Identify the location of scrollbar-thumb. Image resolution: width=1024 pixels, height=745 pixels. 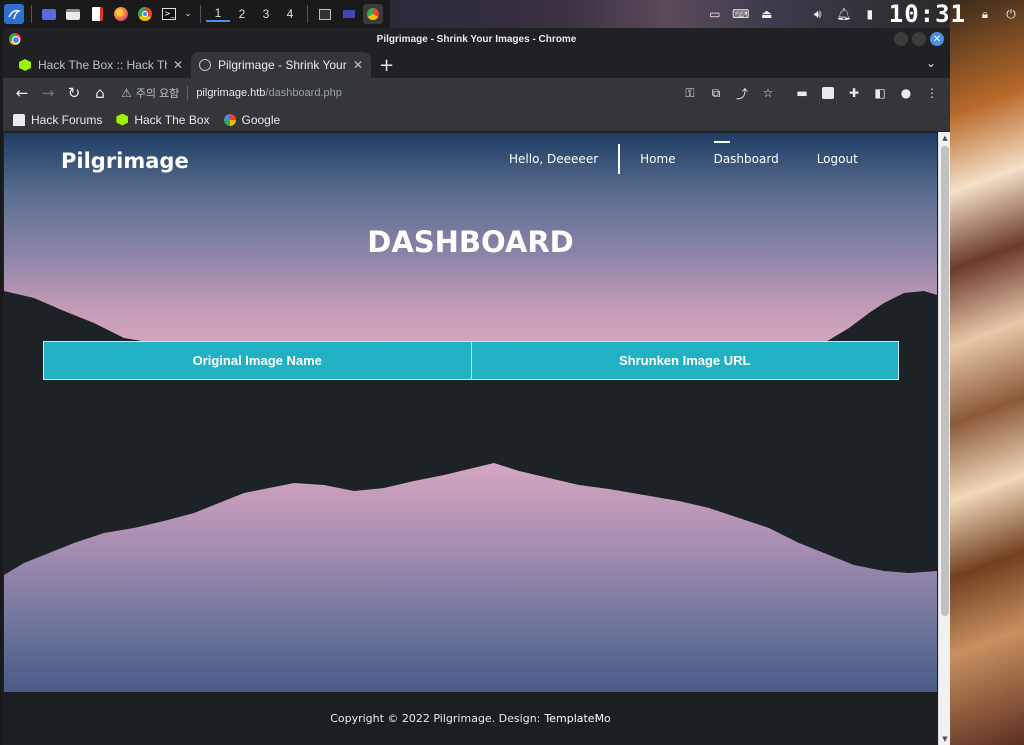
(945, 381).